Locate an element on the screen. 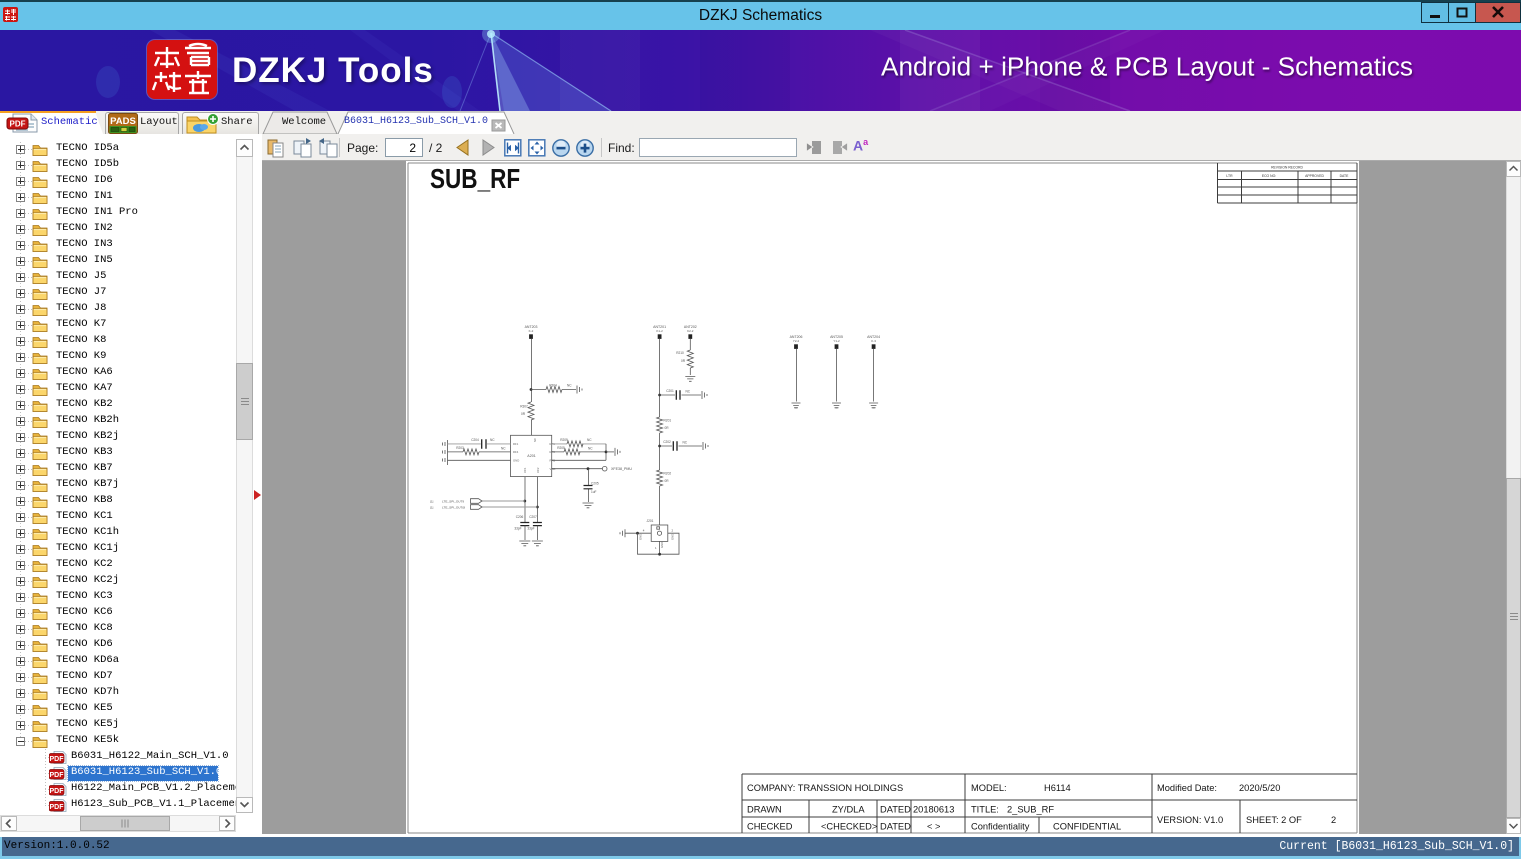 The height and width of the screenshot is (859, 1521). svg-text: C207 is located at coordinates (533, 517).